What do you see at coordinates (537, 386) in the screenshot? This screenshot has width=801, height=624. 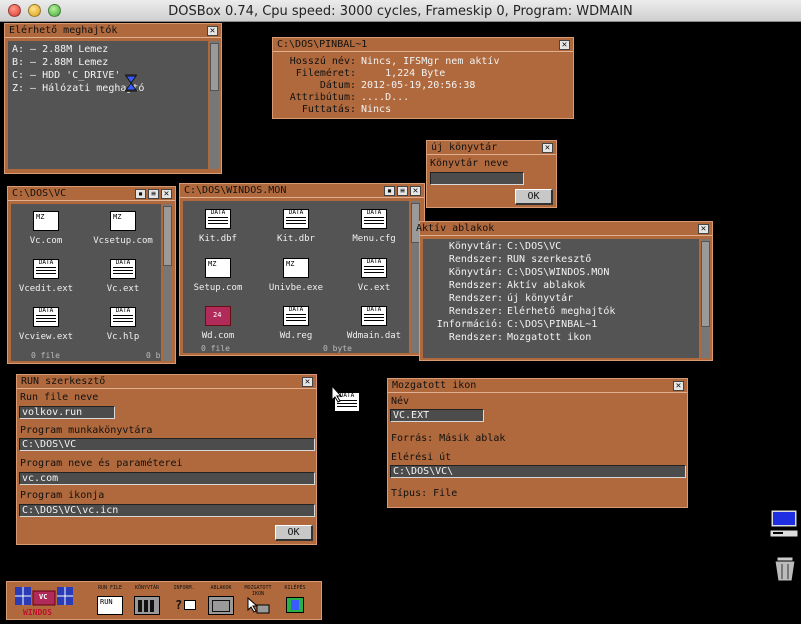 I see `moved-titlebar: Mozgatott ikon ✕` at bounding box center [537, 386].